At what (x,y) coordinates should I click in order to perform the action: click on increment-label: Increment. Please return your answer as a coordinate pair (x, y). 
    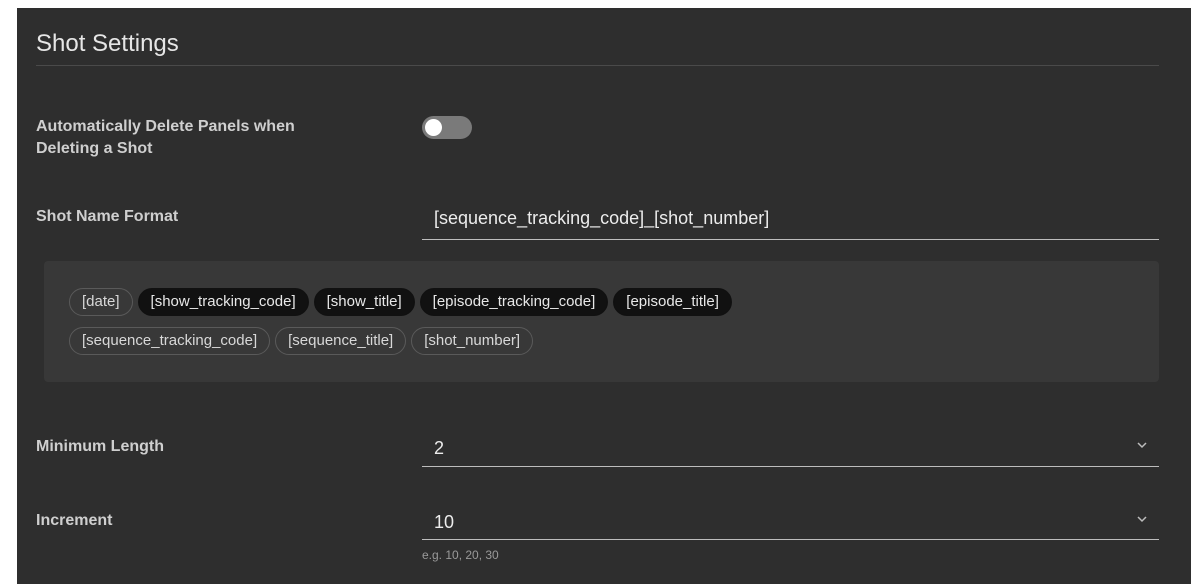
    Looking at the image, I should click on (74, 520).